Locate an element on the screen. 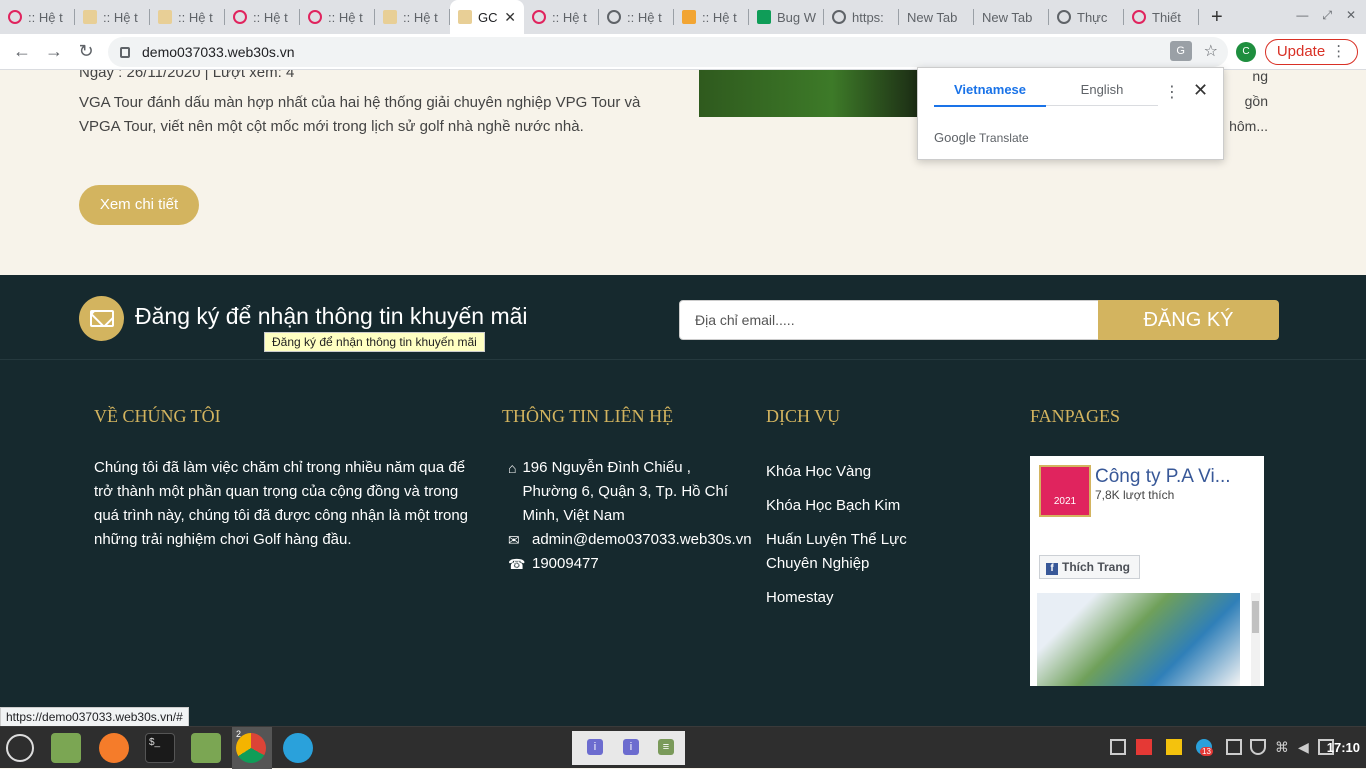 This screenshot has height=769, width=1366. tray-app-icon is located at coordinates (1174, 747).